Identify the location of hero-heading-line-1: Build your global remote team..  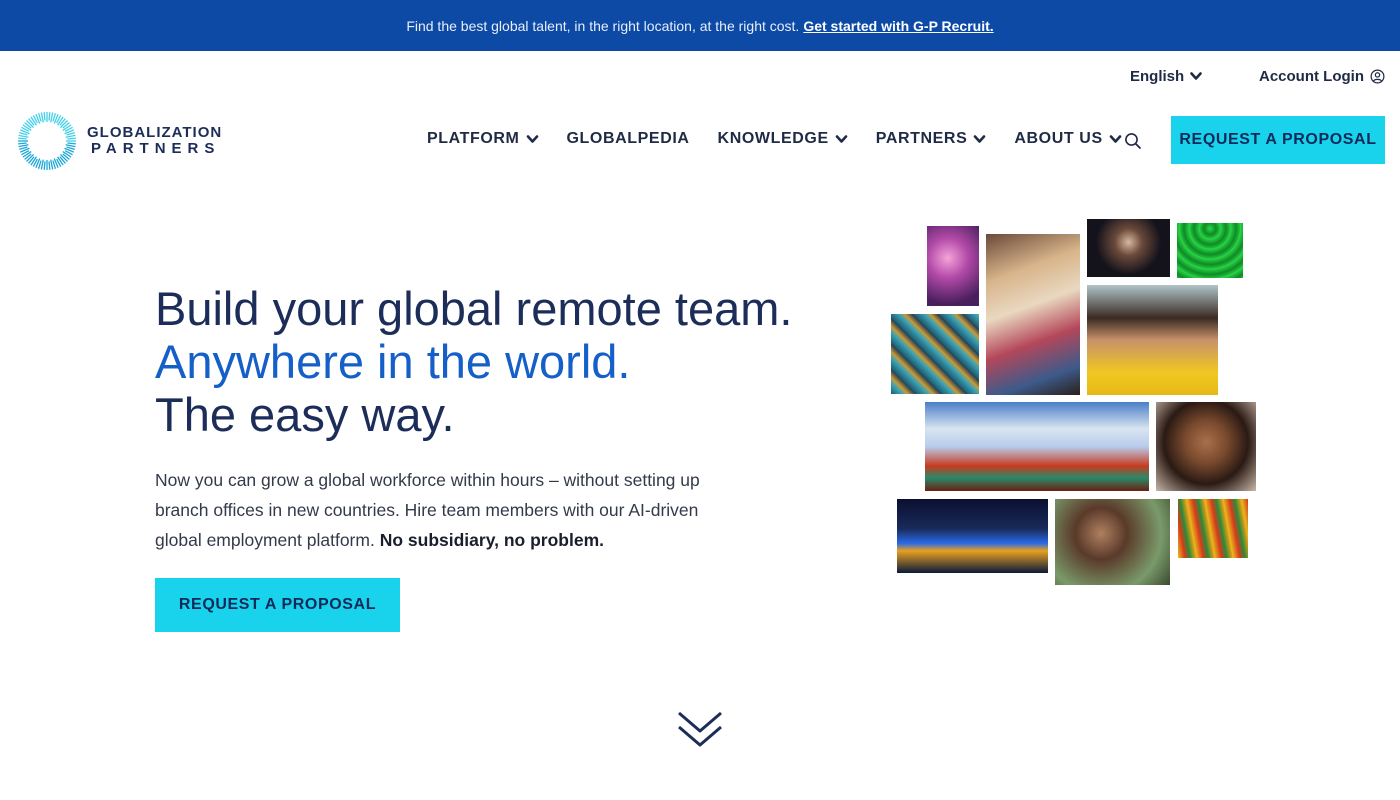
(474, 308).